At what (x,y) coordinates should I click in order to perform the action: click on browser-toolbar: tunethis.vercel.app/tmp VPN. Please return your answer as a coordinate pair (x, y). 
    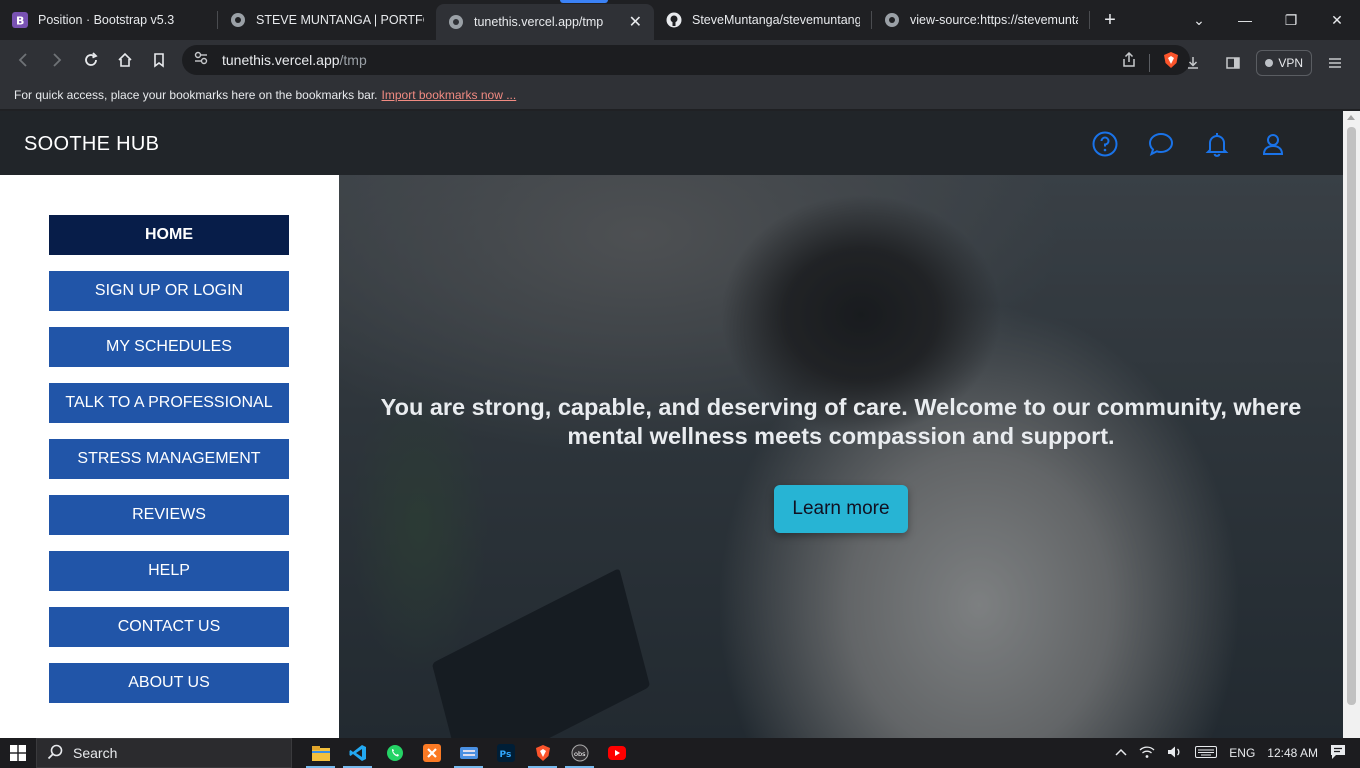
    Looking at the image, I should click on (680, 60).